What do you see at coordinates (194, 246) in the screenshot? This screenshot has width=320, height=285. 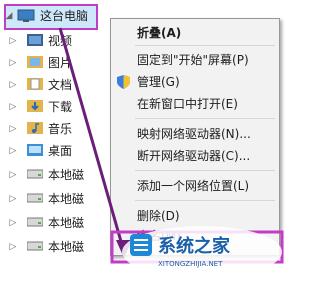 I see `watermark-text: 系统之家` at bounding box center [194, 246].